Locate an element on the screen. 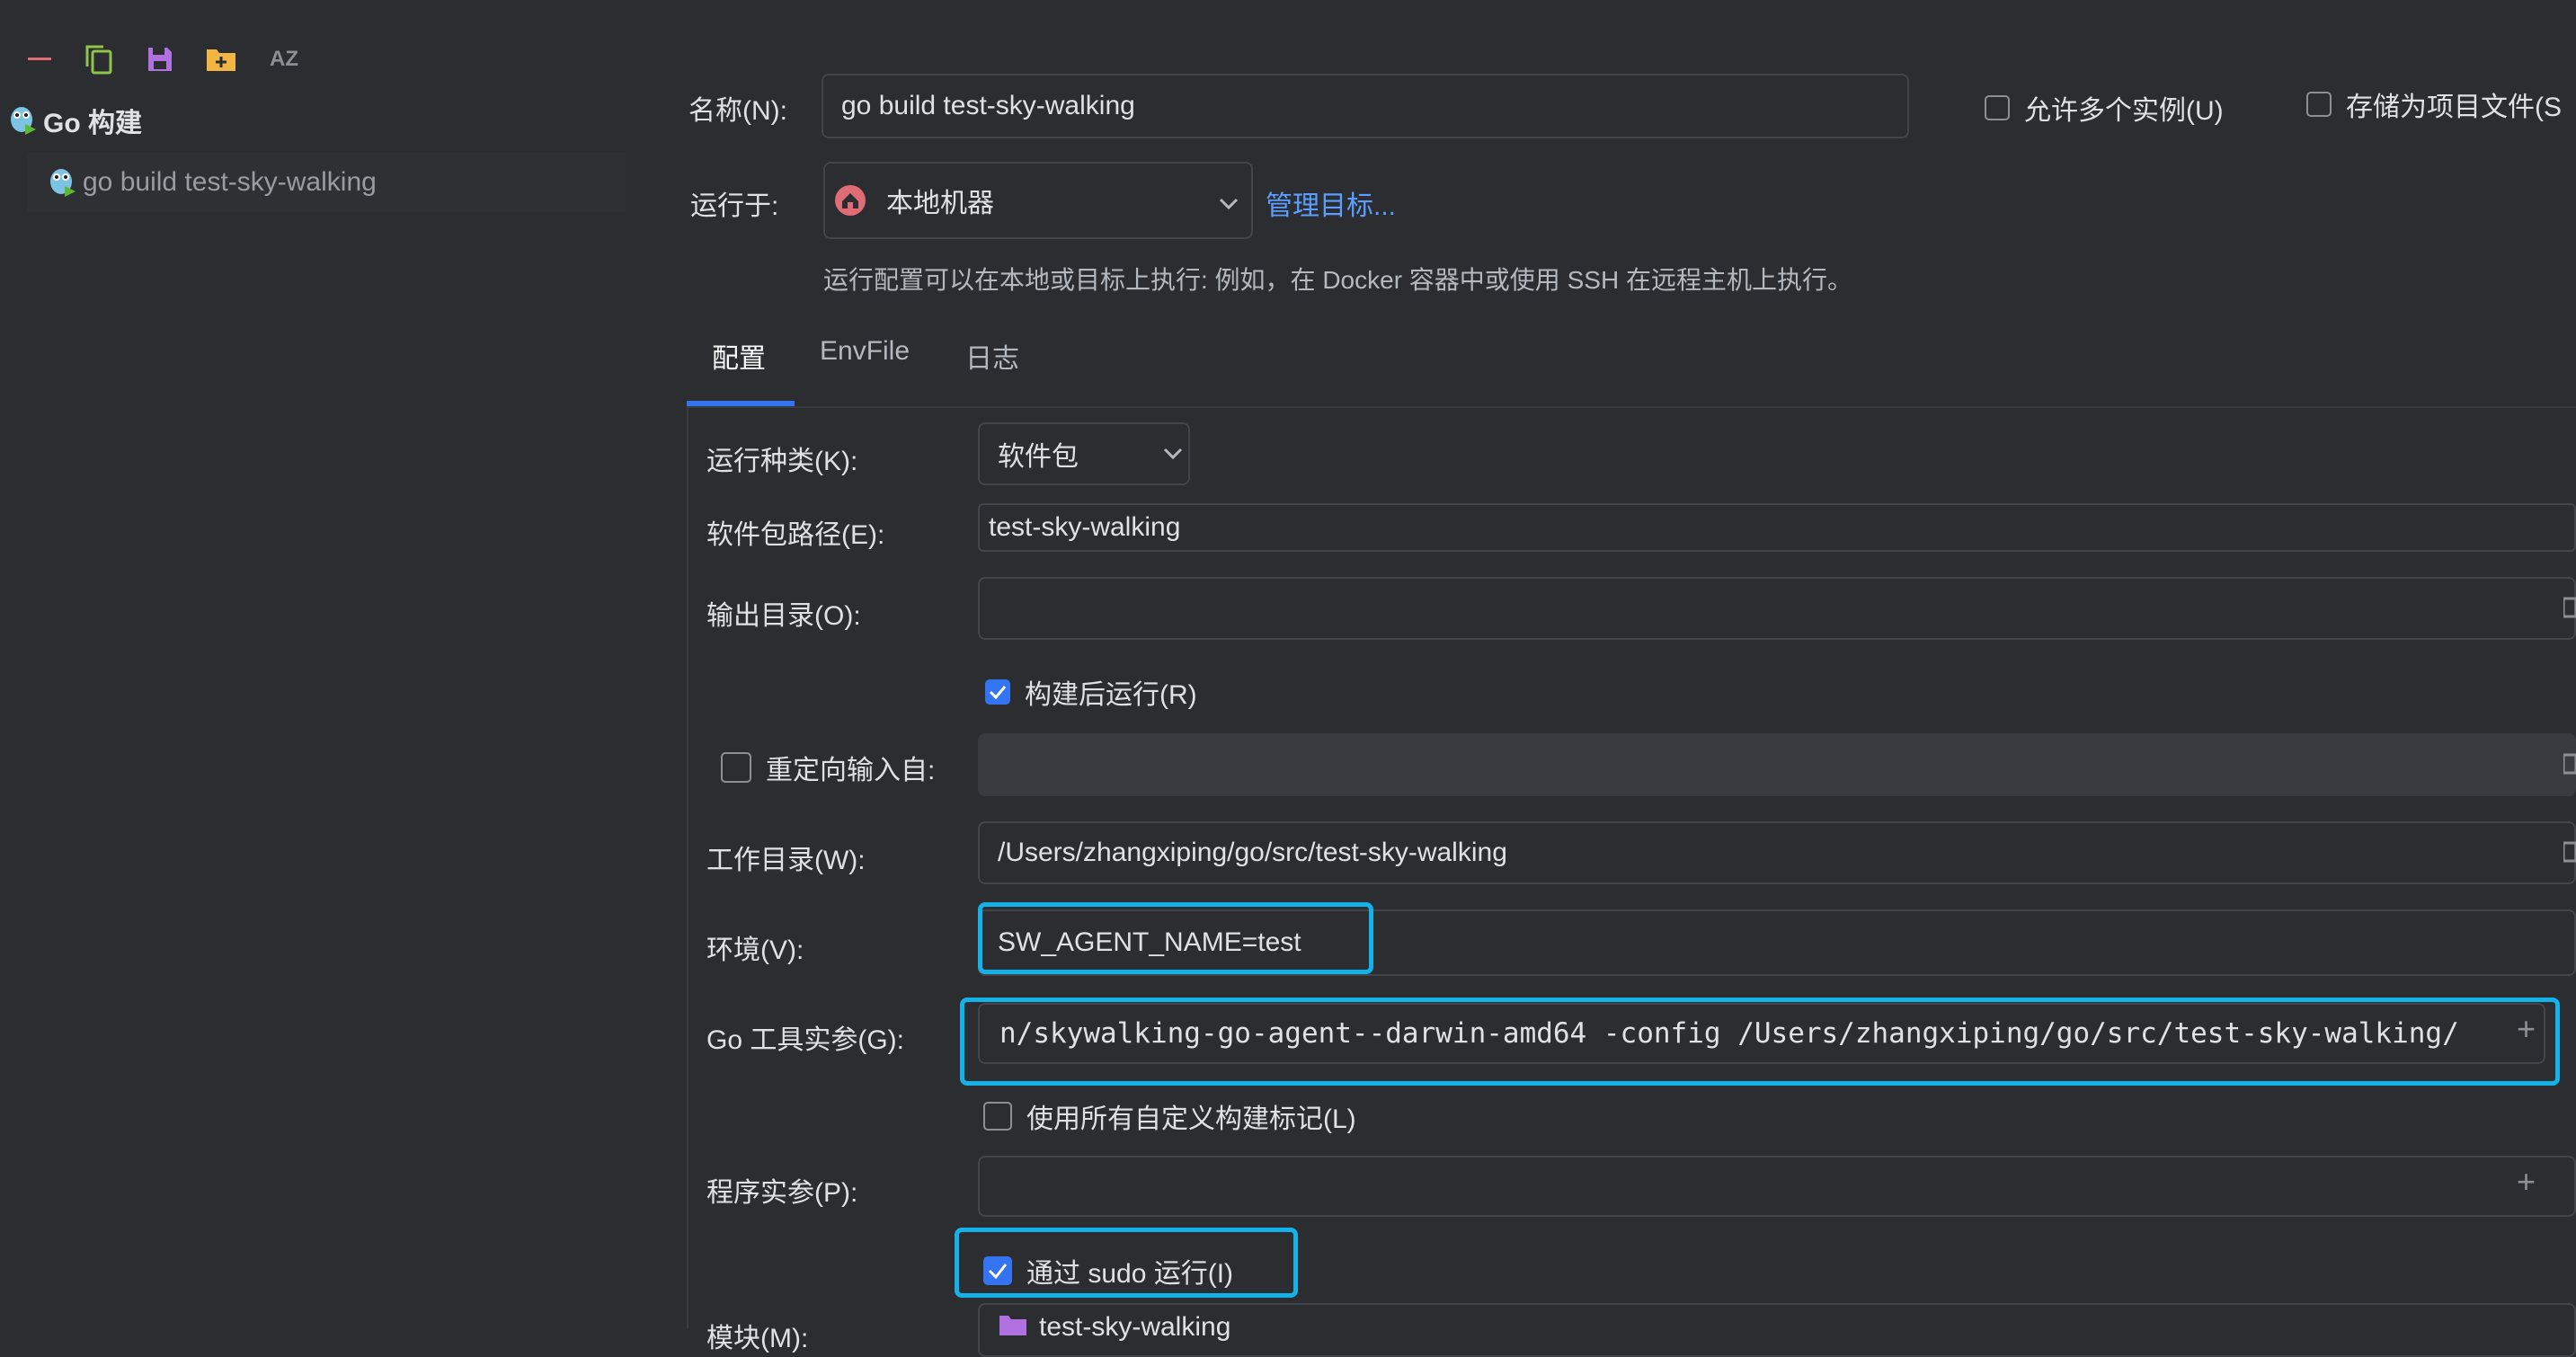  tree-item-label: go build test-sky-walking is located at coordinates (230, 182).